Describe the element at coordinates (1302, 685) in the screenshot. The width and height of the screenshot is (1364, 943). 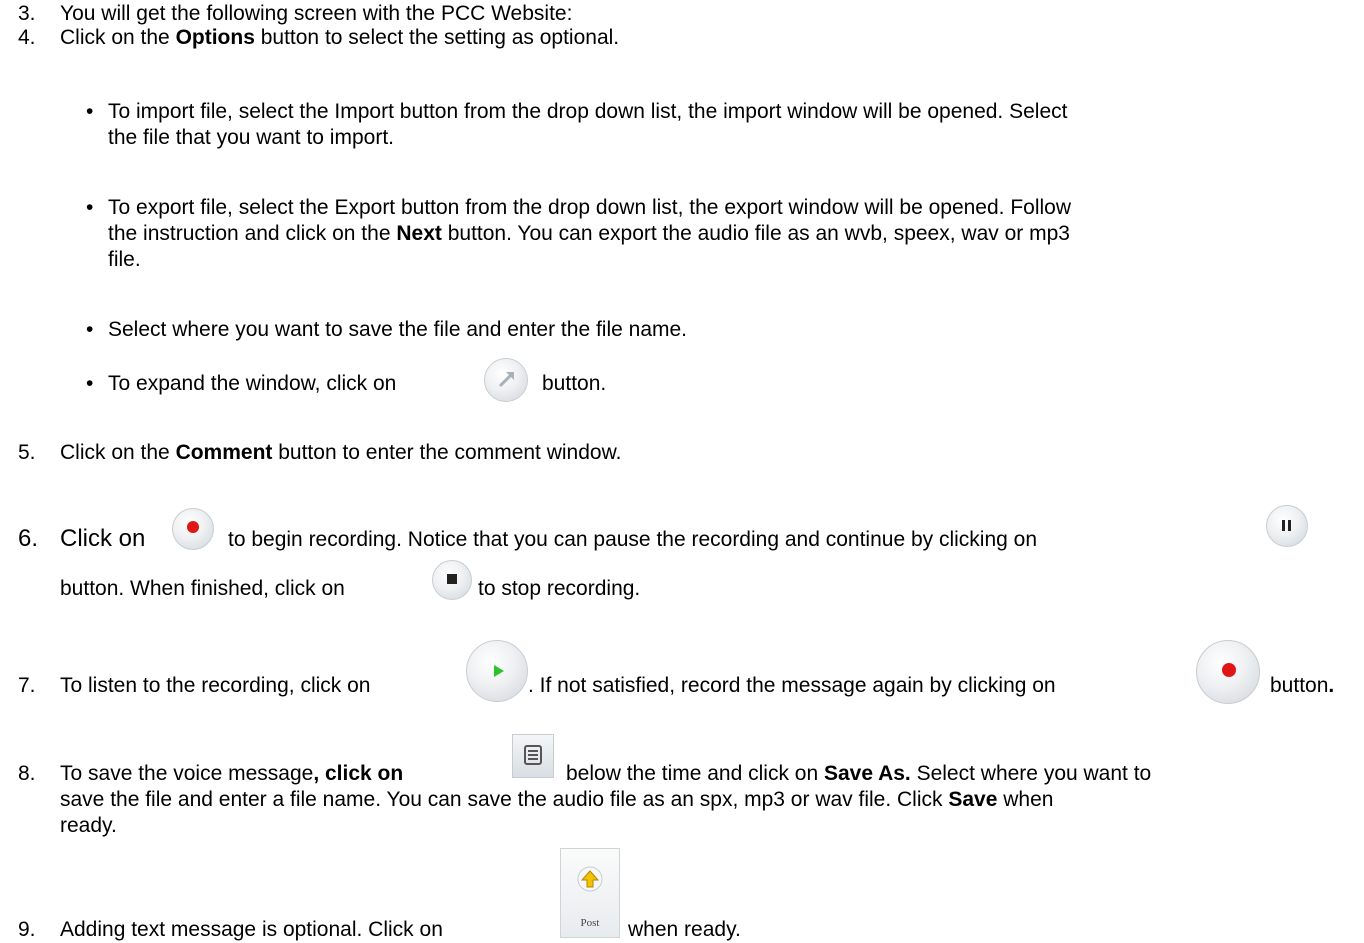
I see `step-7-post: button.` at that location.